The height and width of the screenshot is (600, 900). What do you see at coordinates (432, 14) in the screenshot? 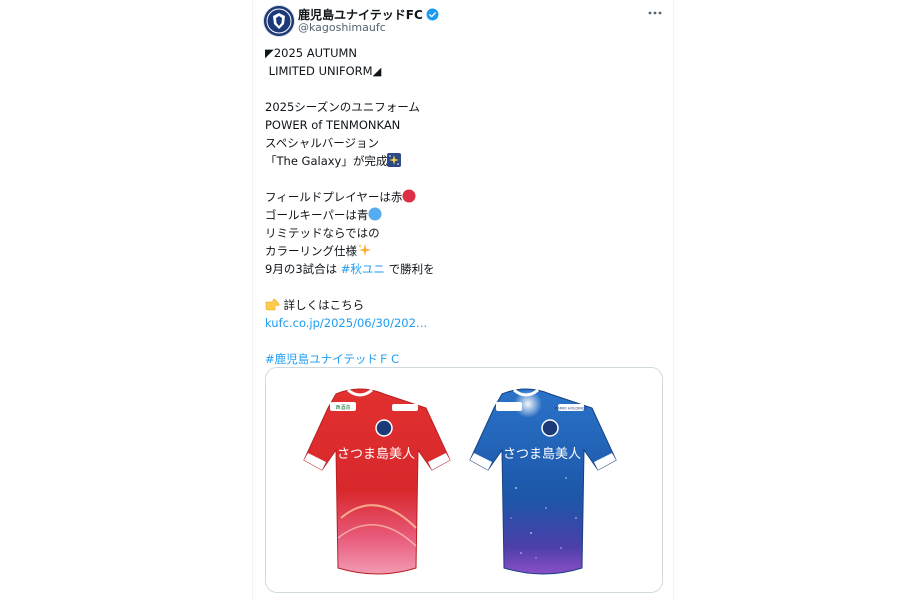
I see `verified-badge-icon` at bounding box center [432, 14].